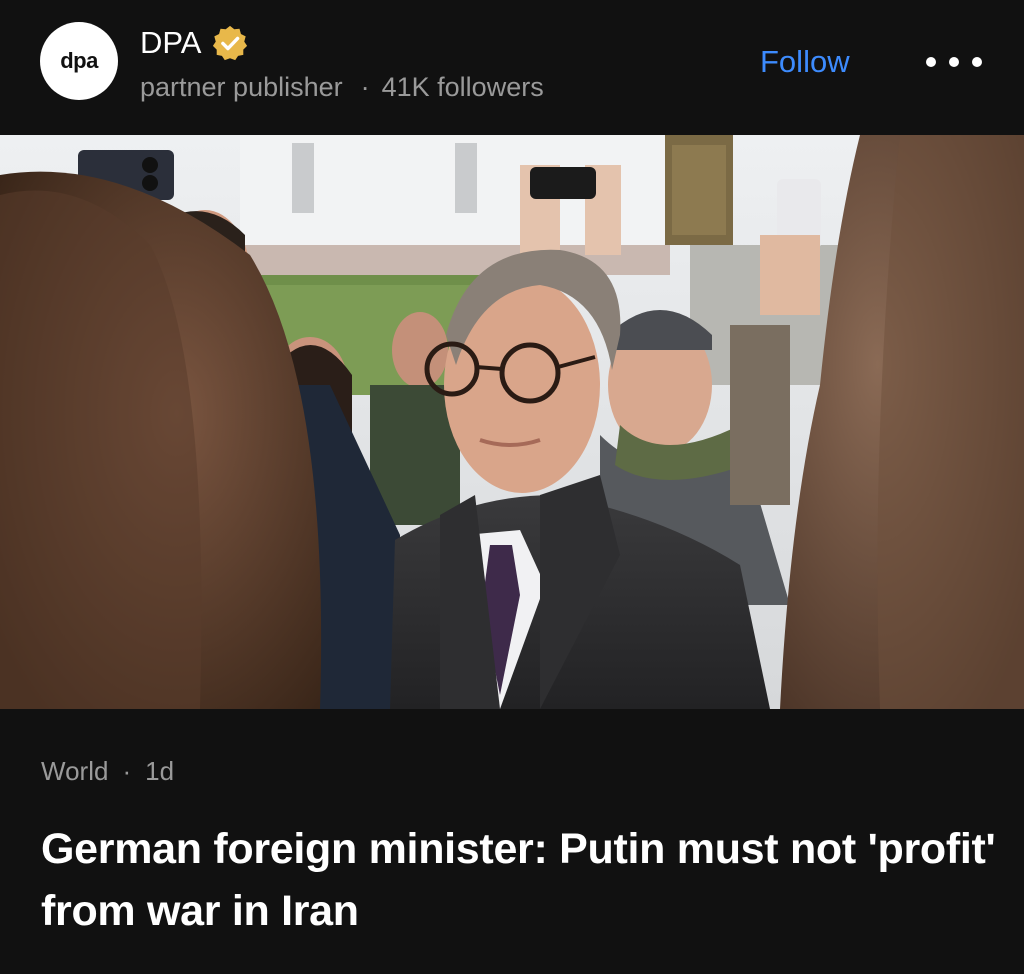 This screenshot has height=974, width=1024. Describe the element at coordinates (74, 771) in the screenshot. I see `article-category: World` at that location.